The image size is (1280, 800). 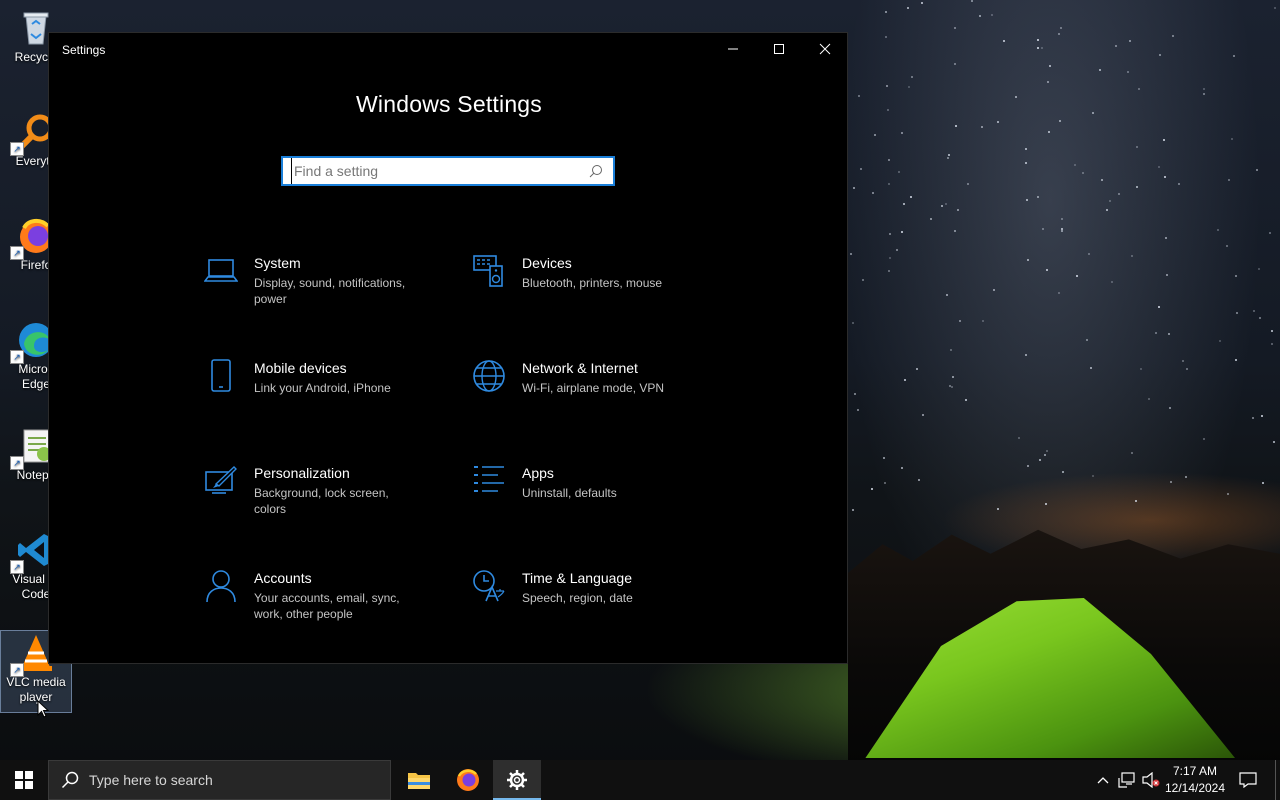 I want to click on network-tray-button, so click(x=1127, y=780).